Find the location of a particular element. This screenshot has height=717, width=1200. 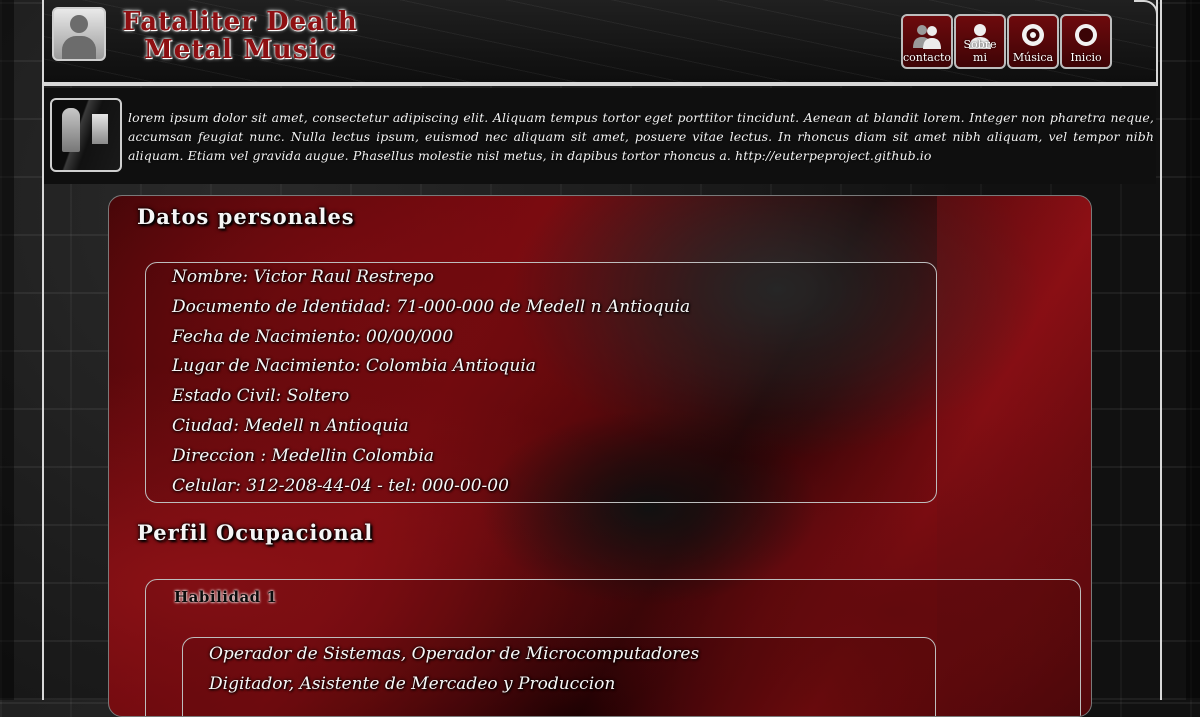

left-shade is located at coordinates (7, 350).